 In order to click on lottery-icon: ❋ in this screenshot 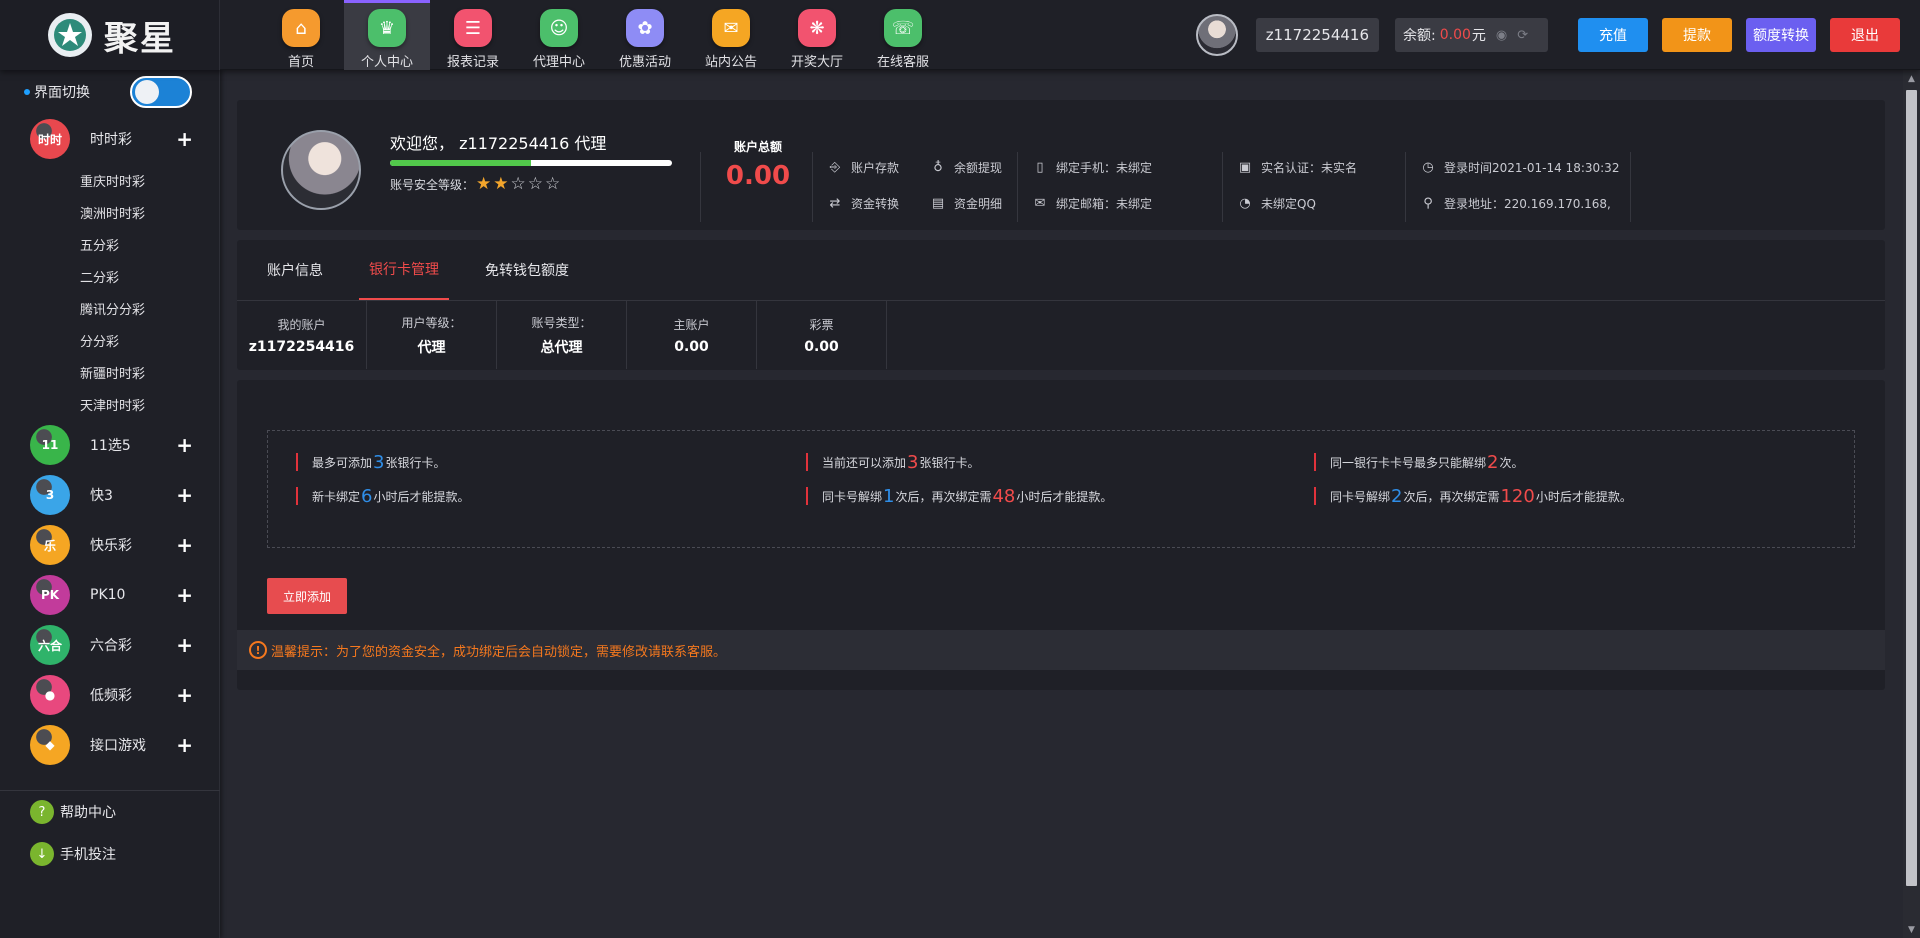, I will do `click(817, 28)`.